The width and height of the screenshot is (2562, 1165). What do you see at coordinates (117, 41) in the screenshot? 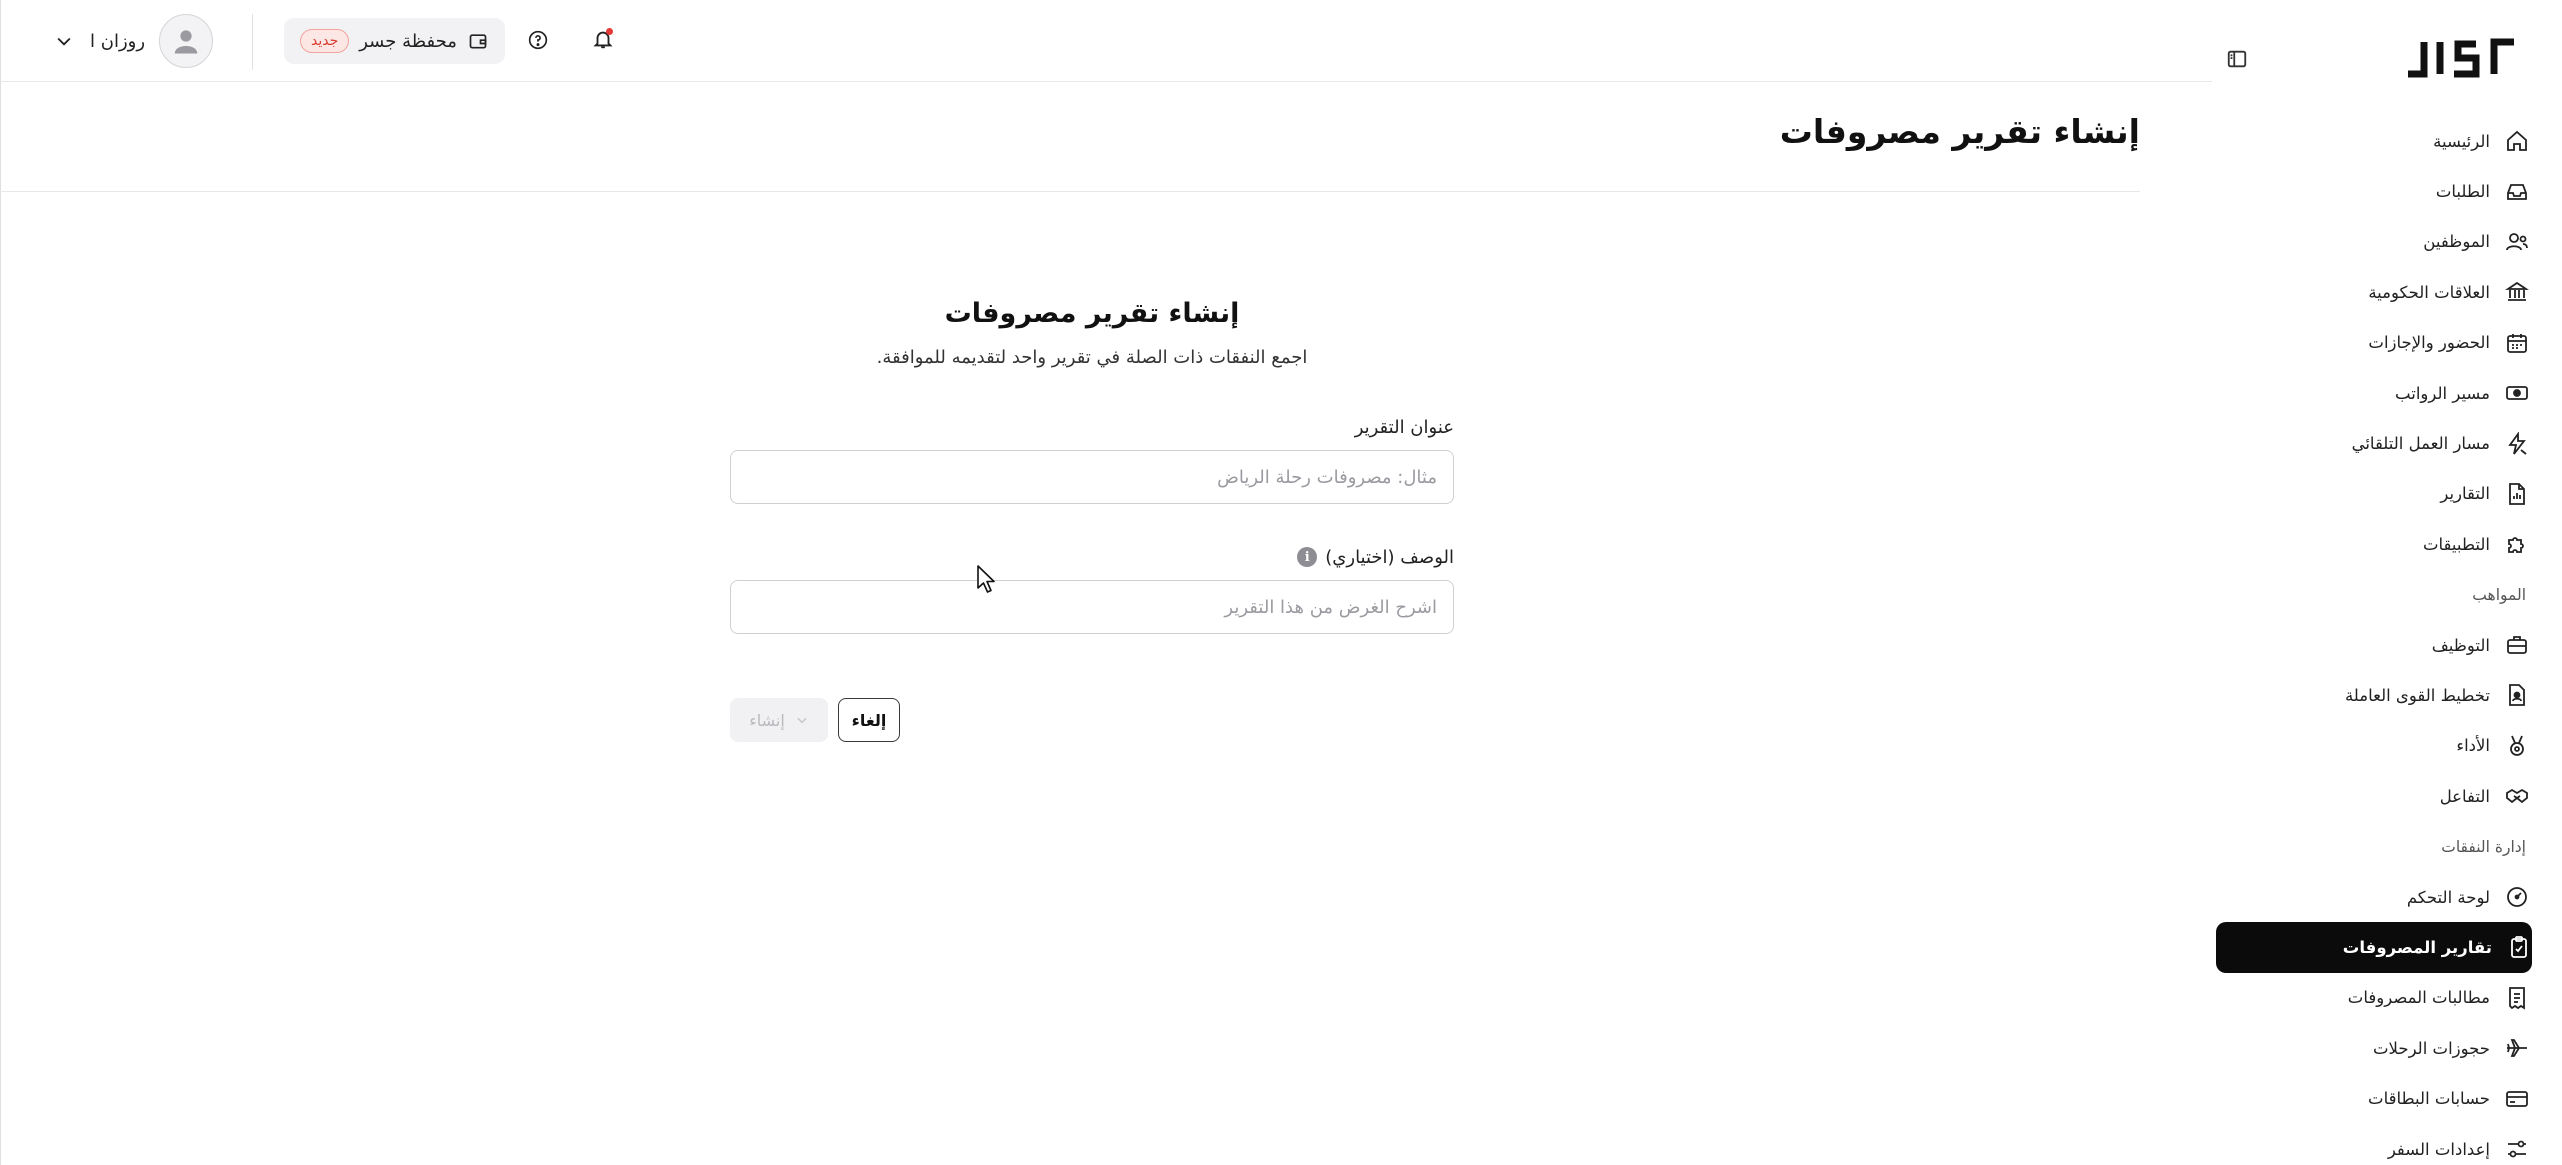
I see `user-name: روزان ا` at bounding box center [117, 41].